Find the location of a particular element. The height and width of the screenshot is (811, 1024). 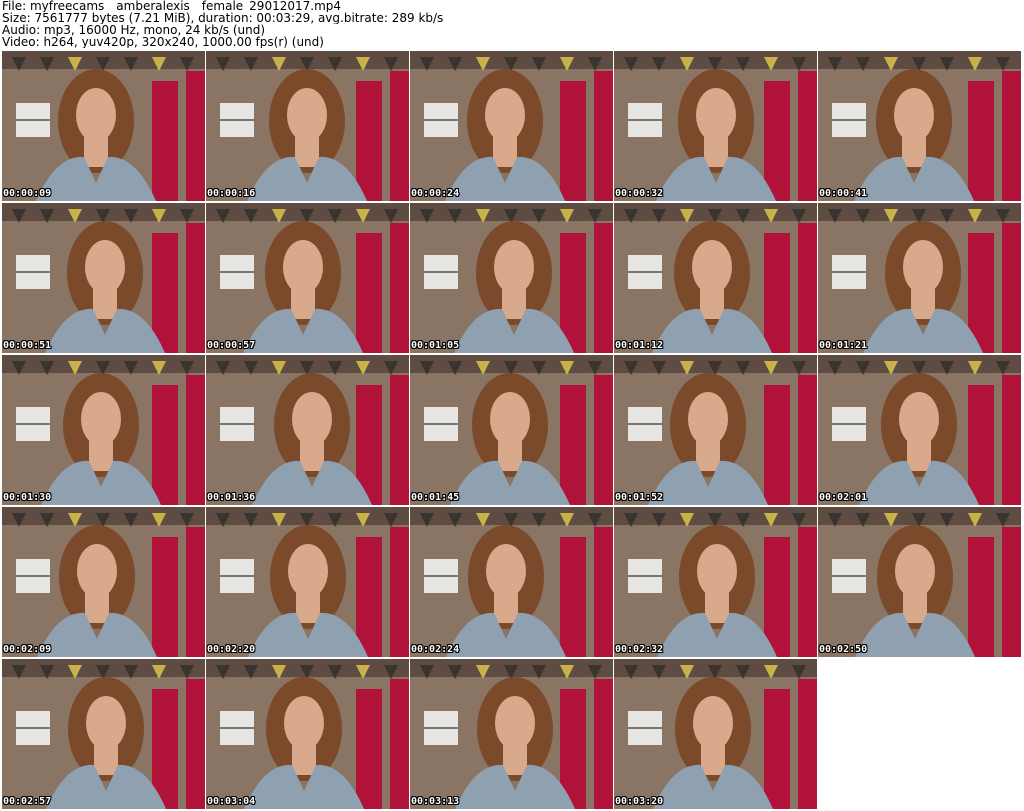

video-thumbnail: 00:02:24 is located at coordinates (511, 582).